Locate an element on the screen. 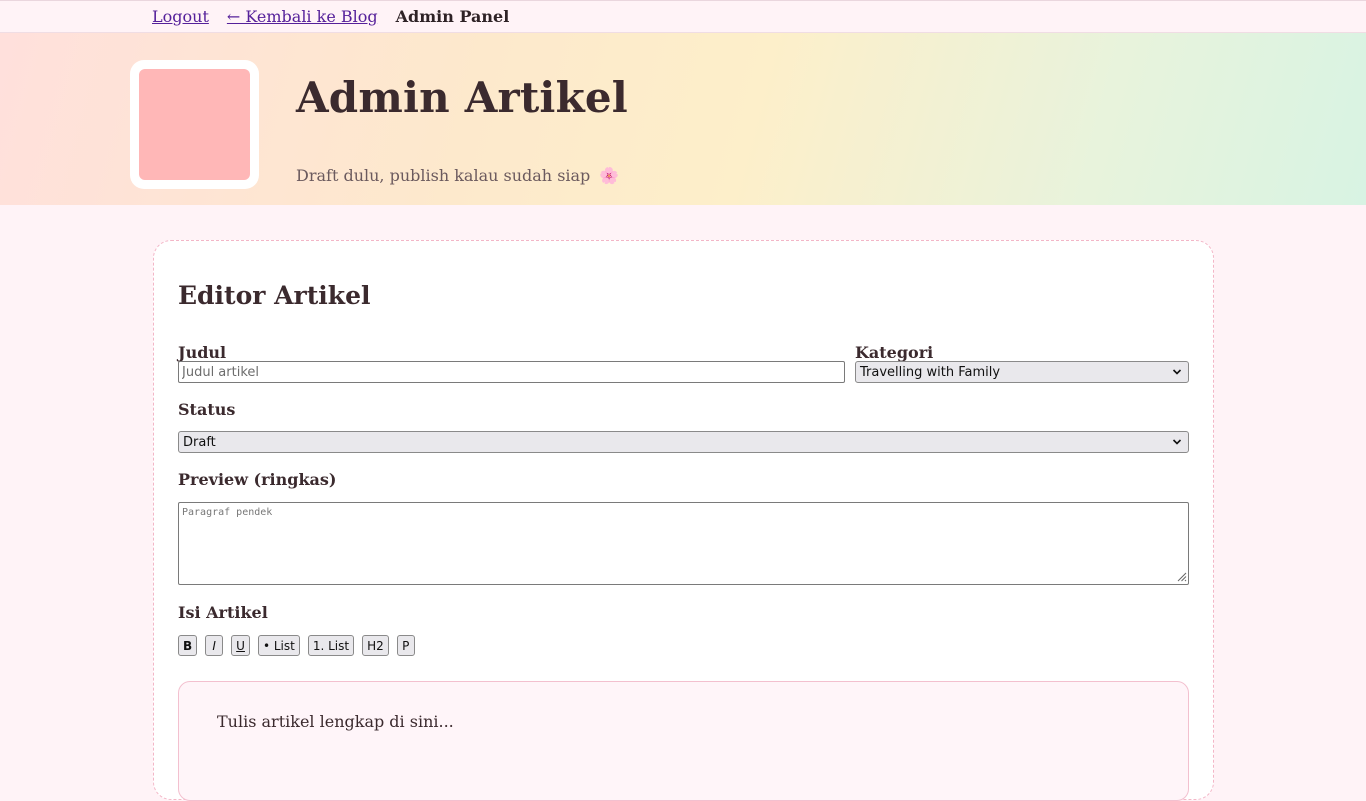  subtitle-text: Draft dulu, publish kalau sudah siap is located at coordinates (443, 175).